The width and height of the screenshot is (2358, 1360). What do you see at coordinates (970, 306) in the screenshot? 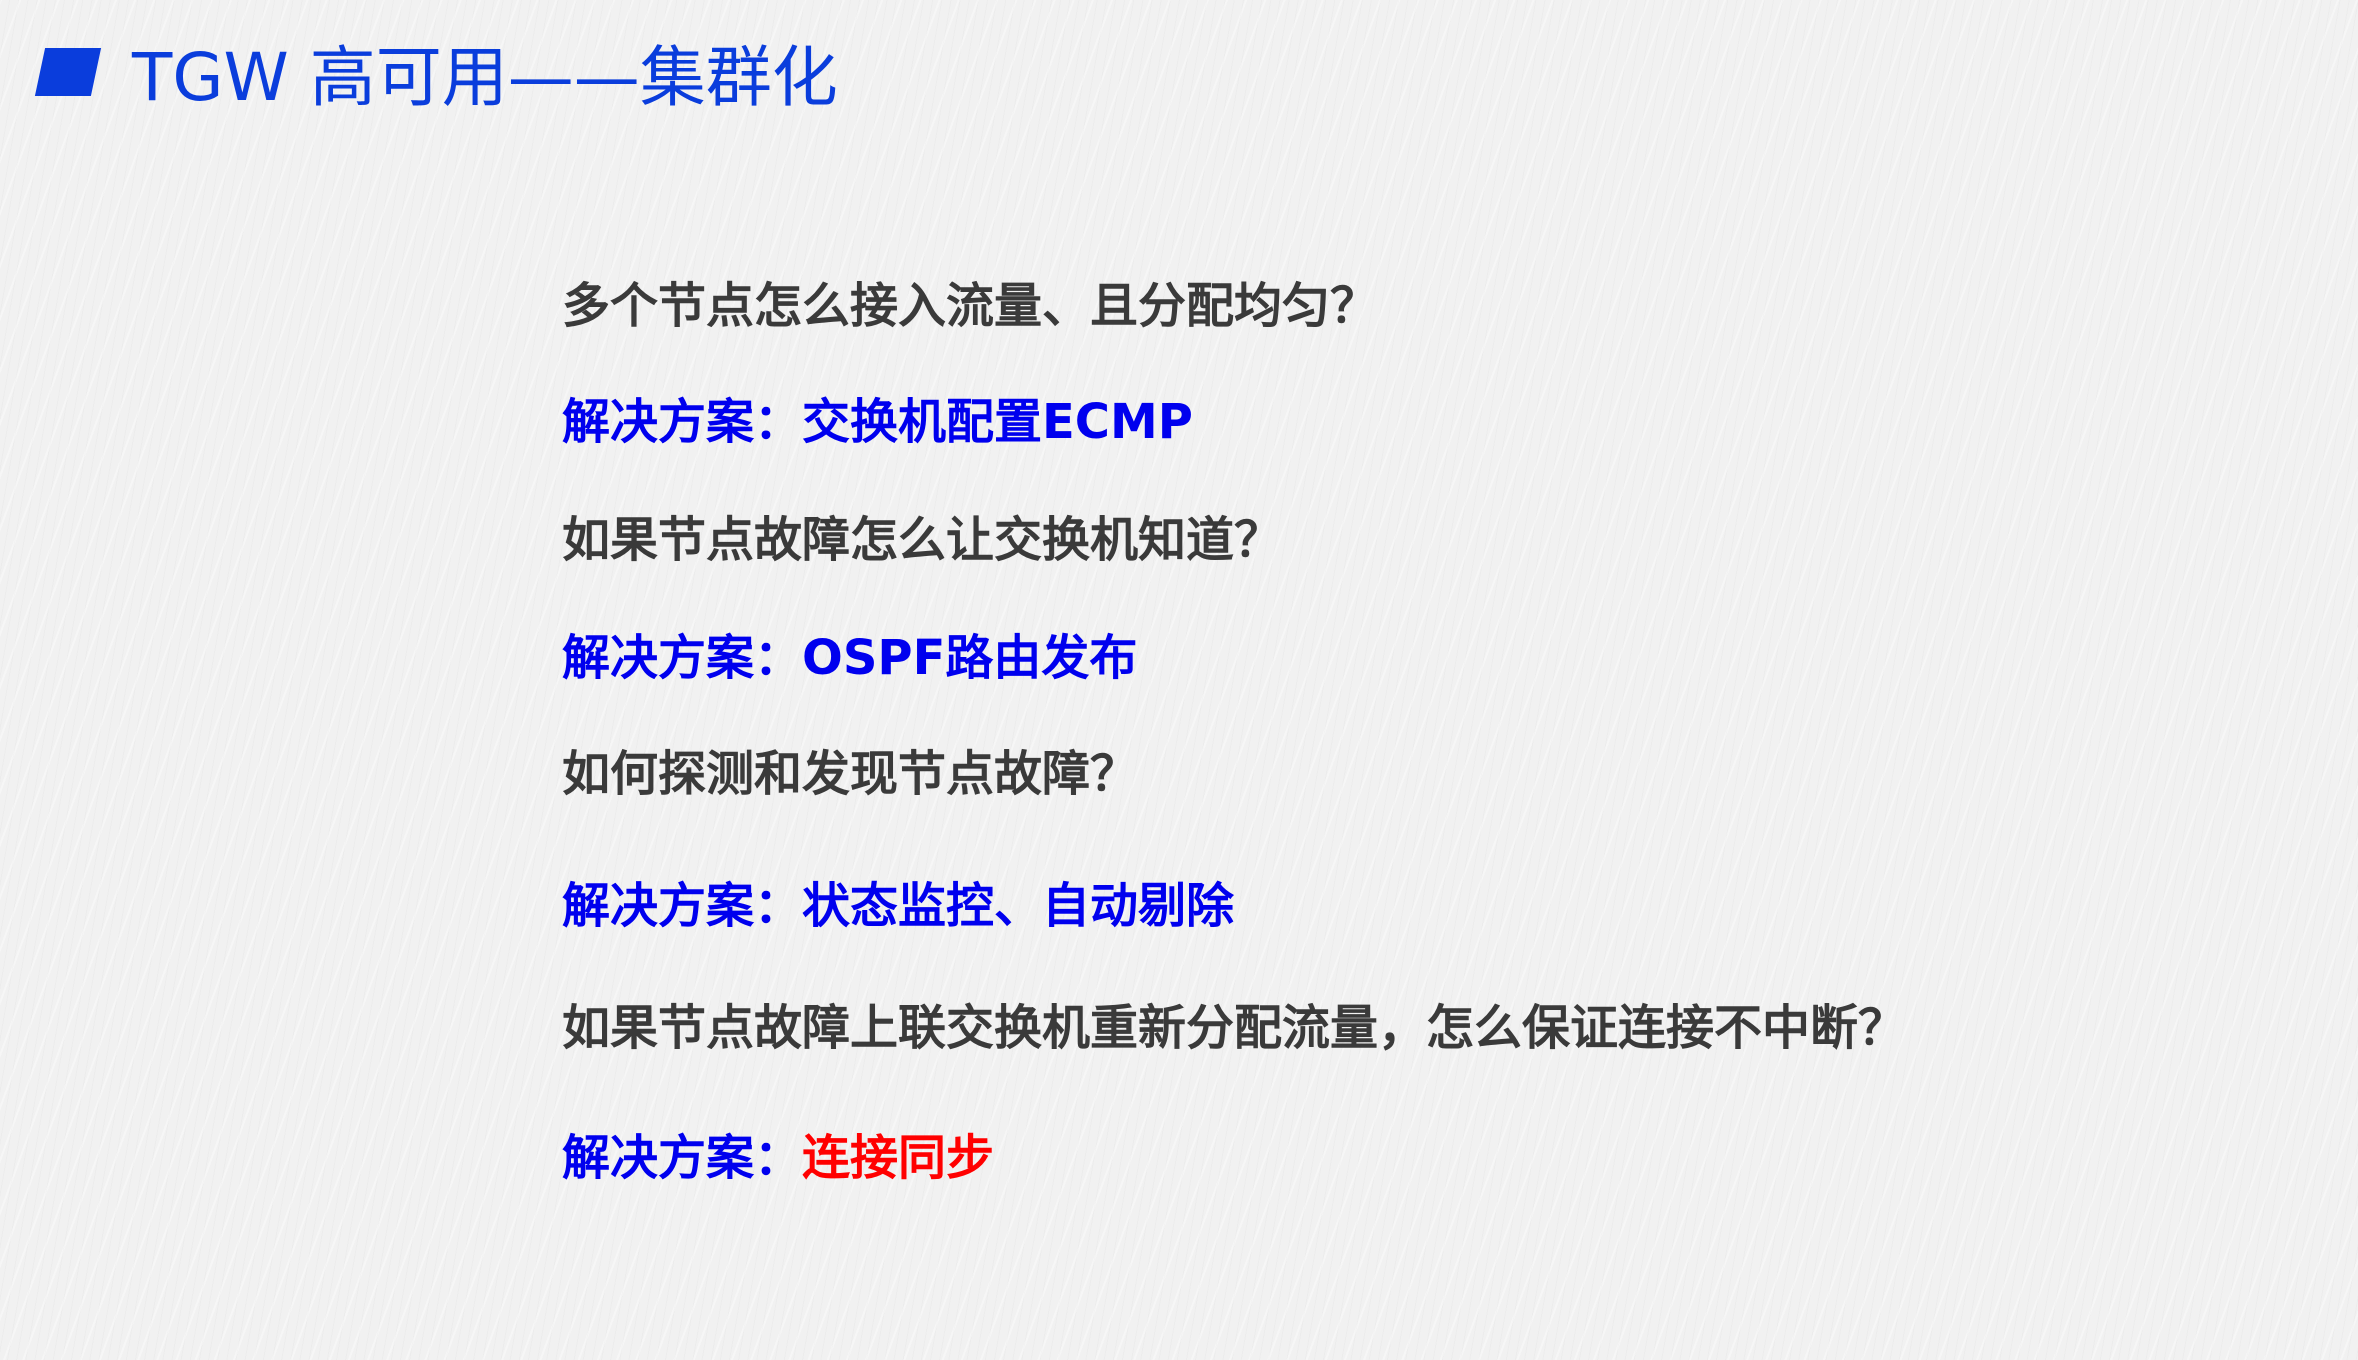
I see `question-1: 多个节点怎么接入流量、且分配均匀？` at bounding box center [970, 306].